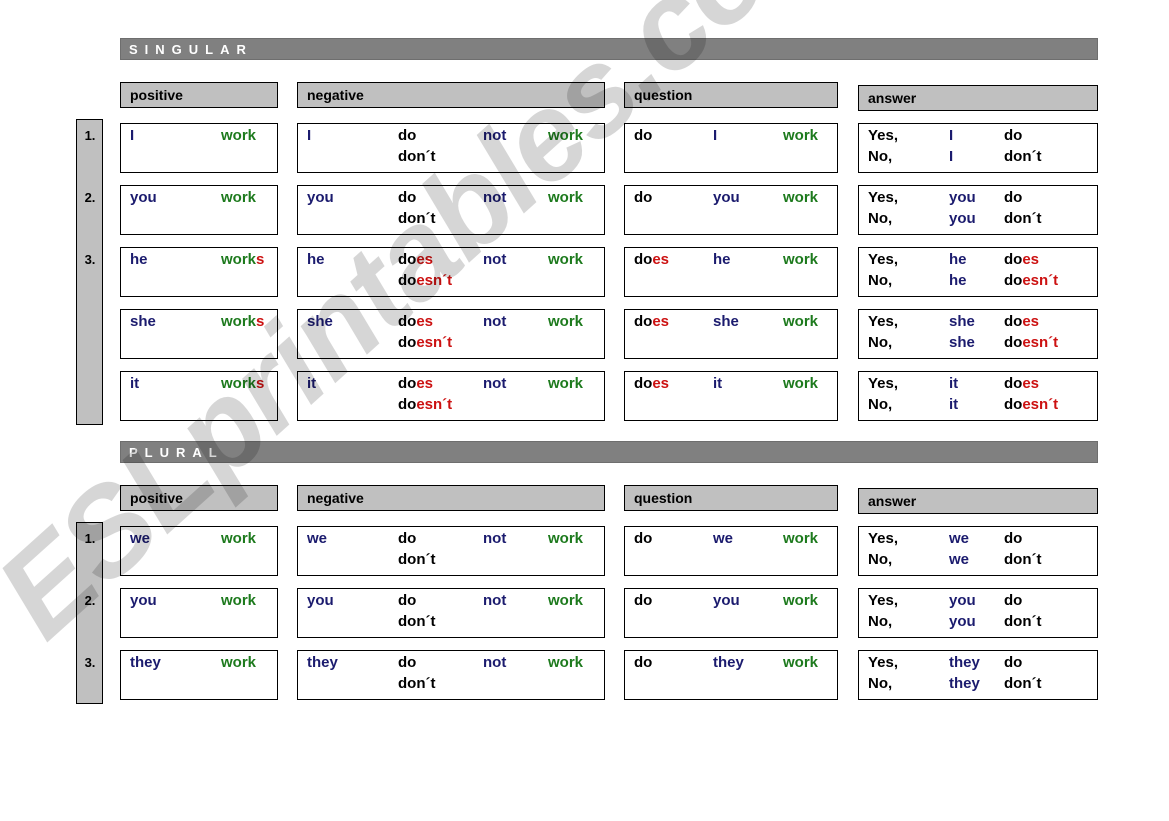 This screenshot has height=821, width=1169. What do you see at coordinates (199, 551) in the screenshot?
I see `cell-positive: we work` at bounding box center [199, 551].